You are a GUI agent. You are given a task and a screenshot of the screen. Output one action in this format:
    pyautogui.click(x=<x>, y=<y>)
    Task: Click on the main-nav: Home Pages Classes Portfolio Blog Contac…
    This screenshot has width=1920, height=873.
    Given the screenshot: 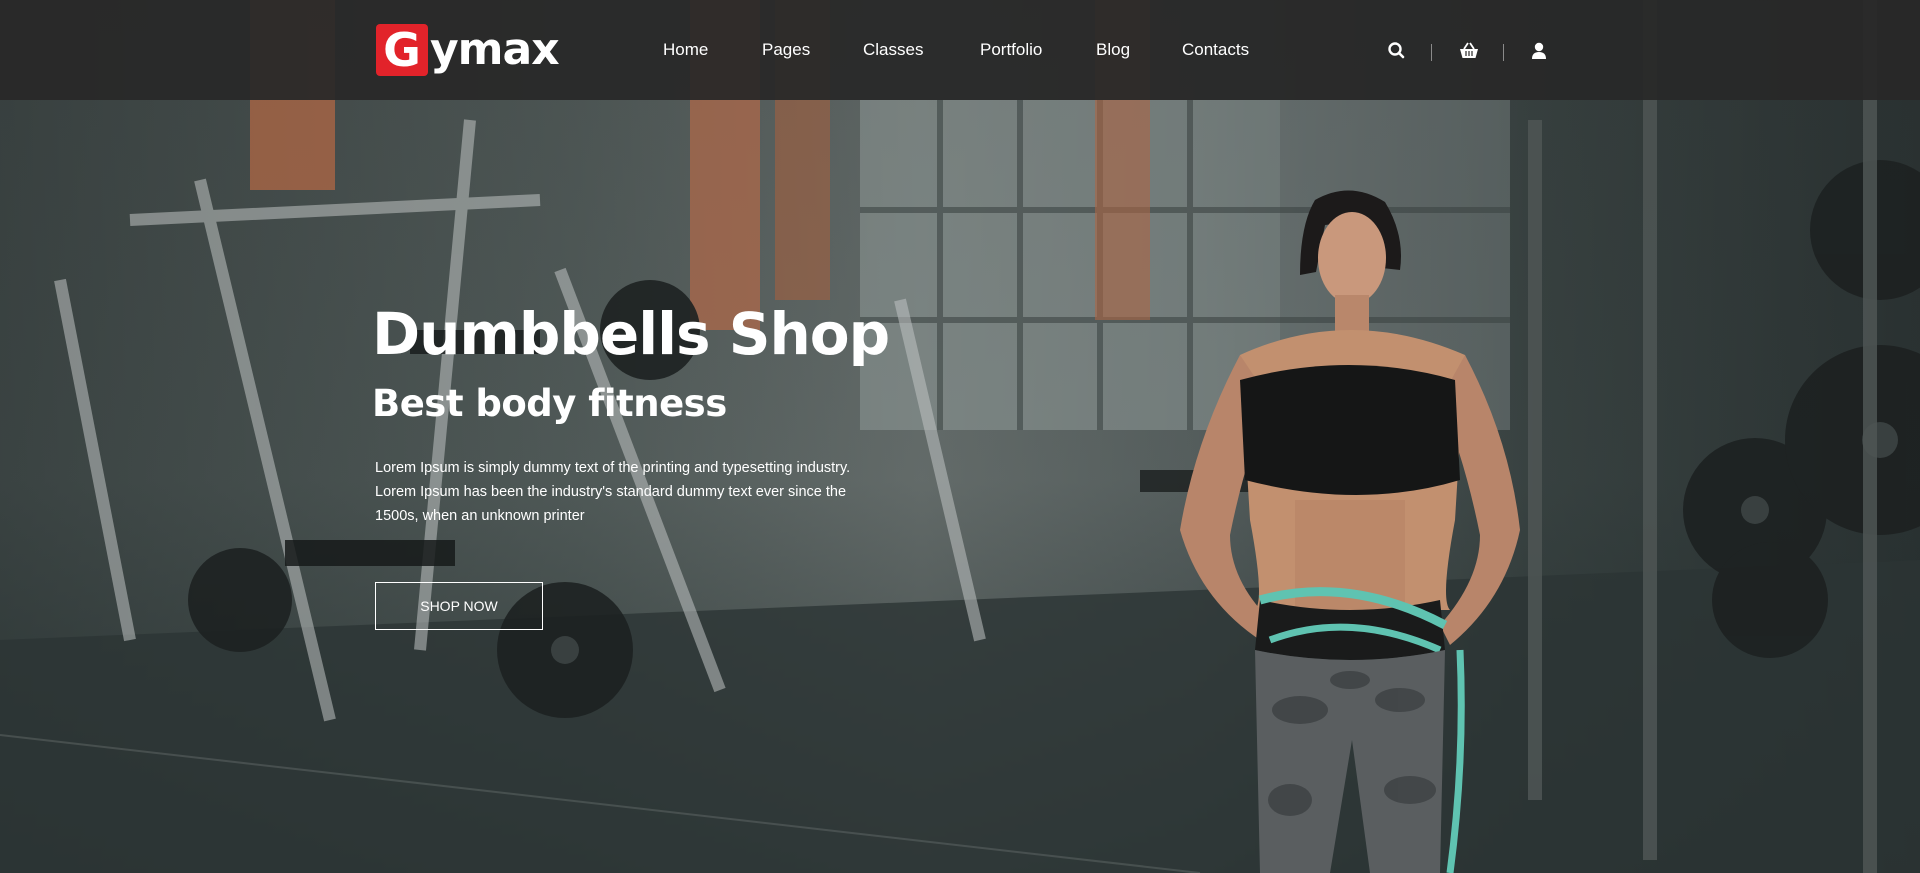 What is the action you would take?
    pyautogui.click(x=960, y=50)
    